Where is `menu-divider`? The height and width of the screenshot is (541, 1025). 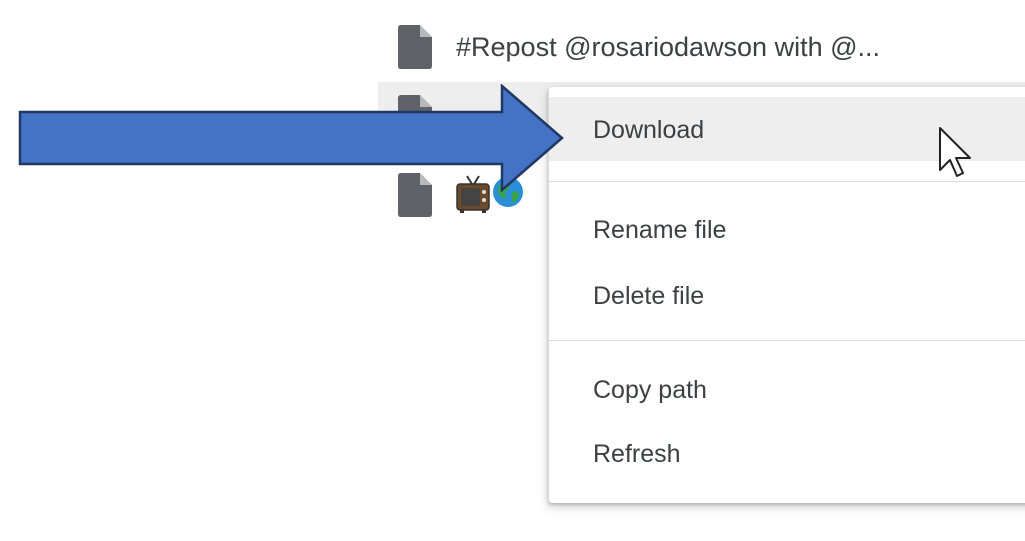
menu-divider is located at coordinates (787, 340).